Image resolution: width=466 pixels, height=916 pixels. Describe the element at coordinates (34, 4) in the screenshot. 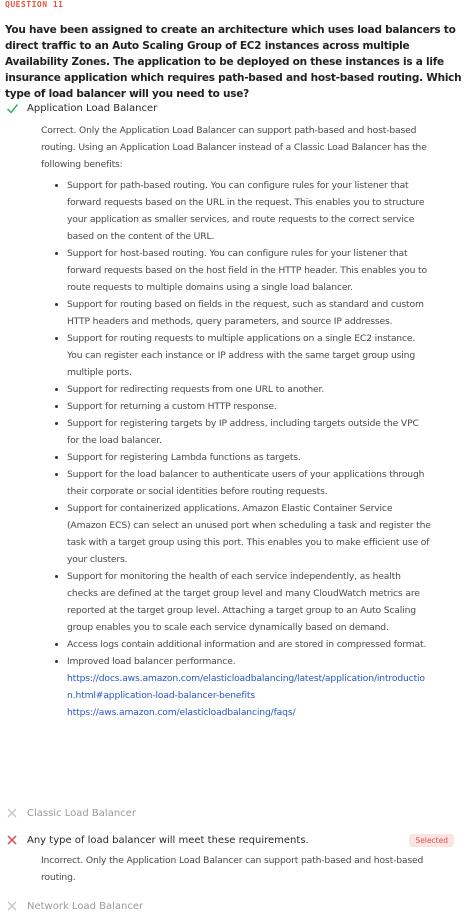

I see `question-number: QUESTION 11` at that location.